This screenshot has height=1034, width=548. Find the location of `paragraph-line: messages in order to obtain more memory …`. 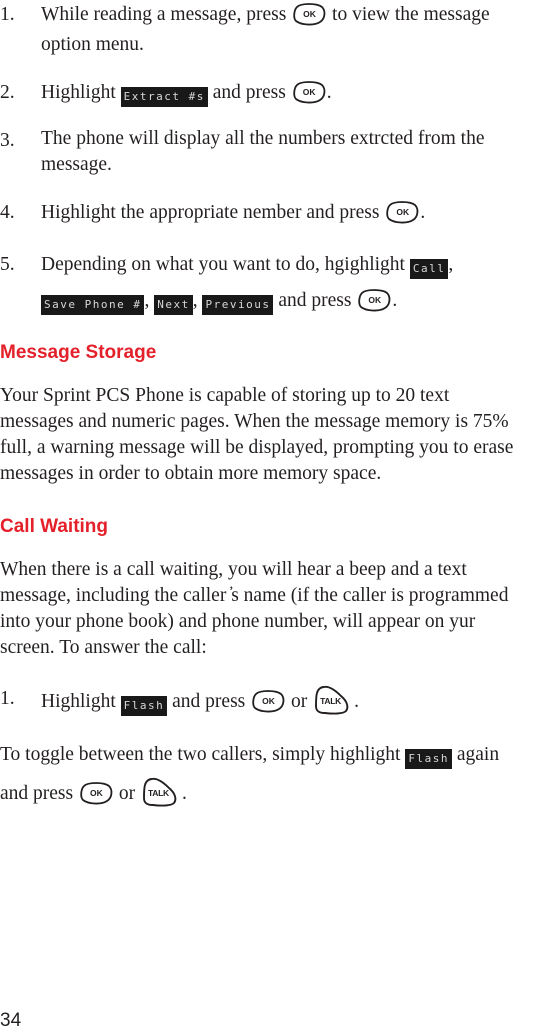

paragraph-line: messages in order to obtain more memory … is located at coordinates (191, 473).